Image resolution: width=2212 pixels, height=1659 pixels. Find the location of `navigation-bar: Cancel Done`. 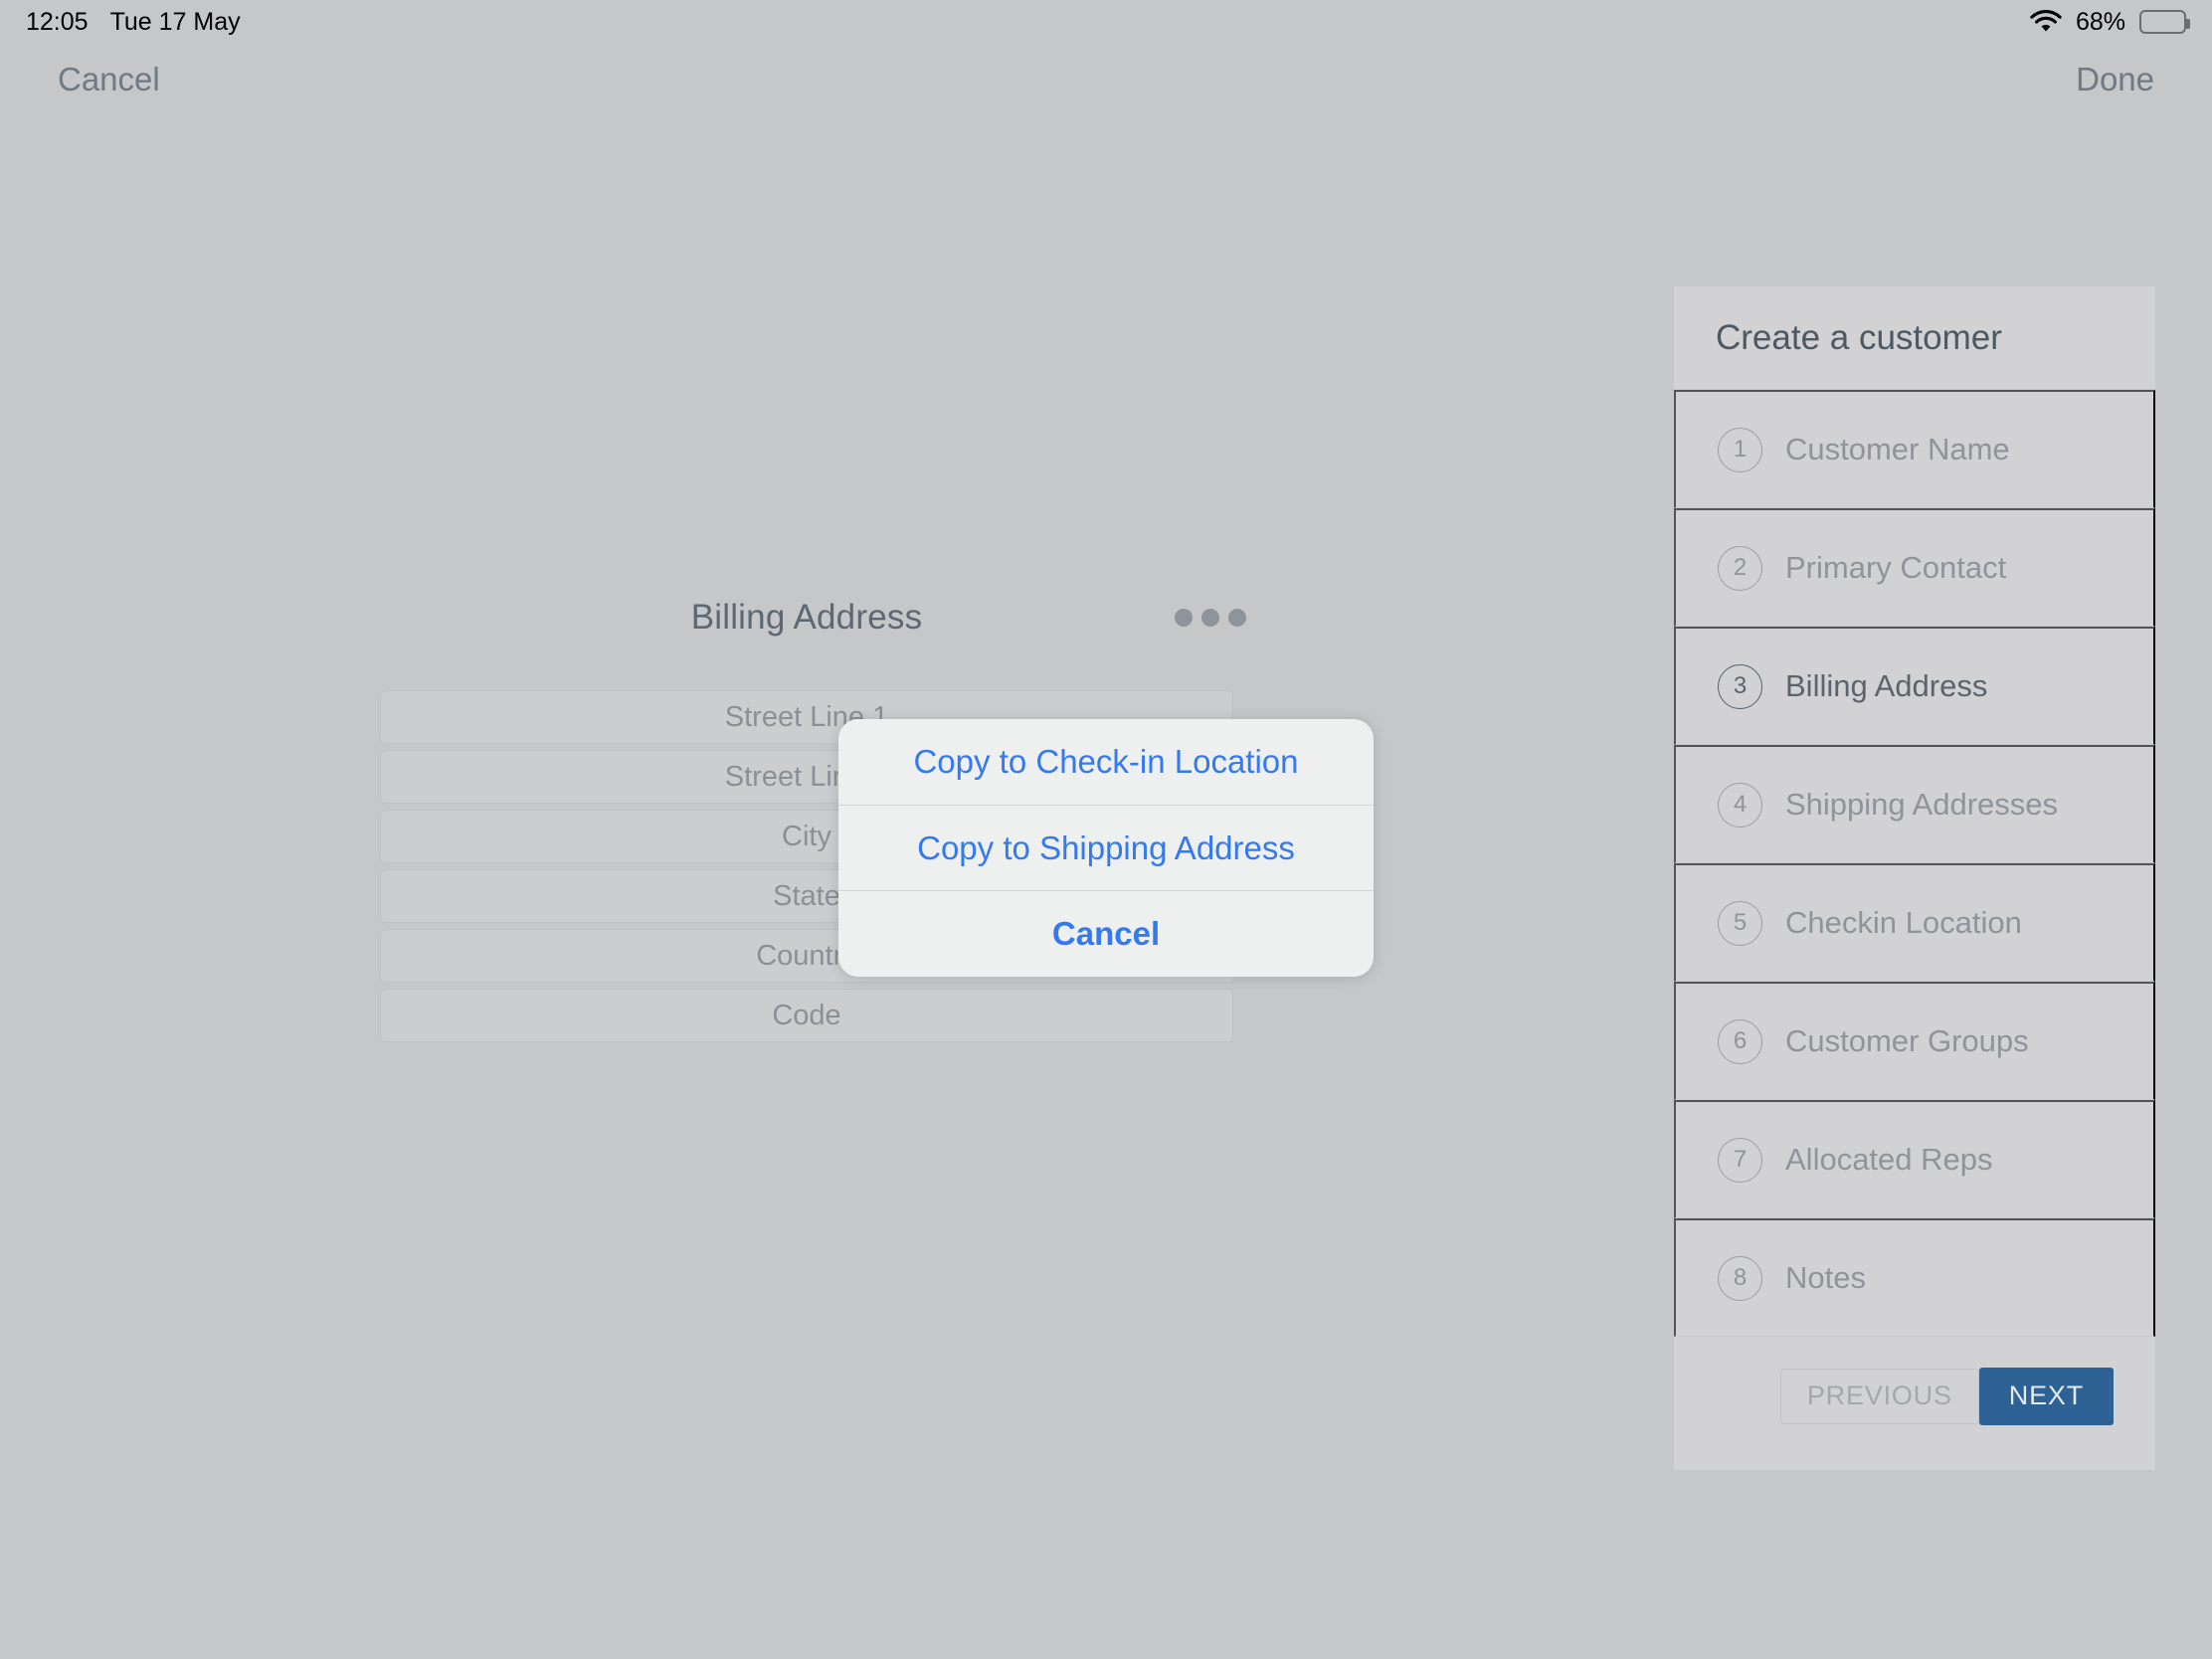

navigation-bar: Cancel Done is located at coordinates (1106, 79).